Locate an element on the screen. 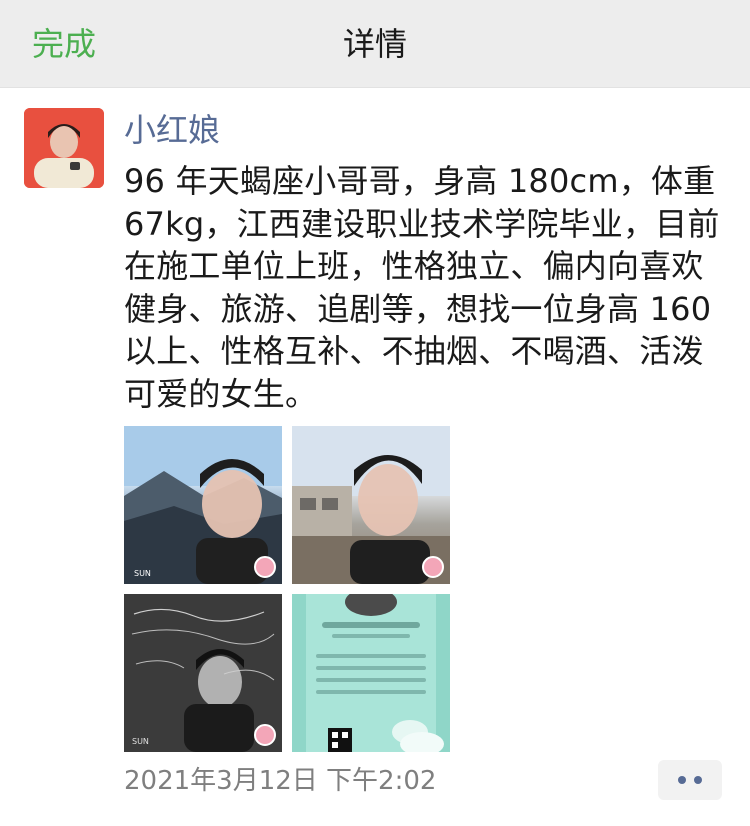  post-timestamp: 2021年3月12日 下午2:02 is located at coordinates (280, 781).